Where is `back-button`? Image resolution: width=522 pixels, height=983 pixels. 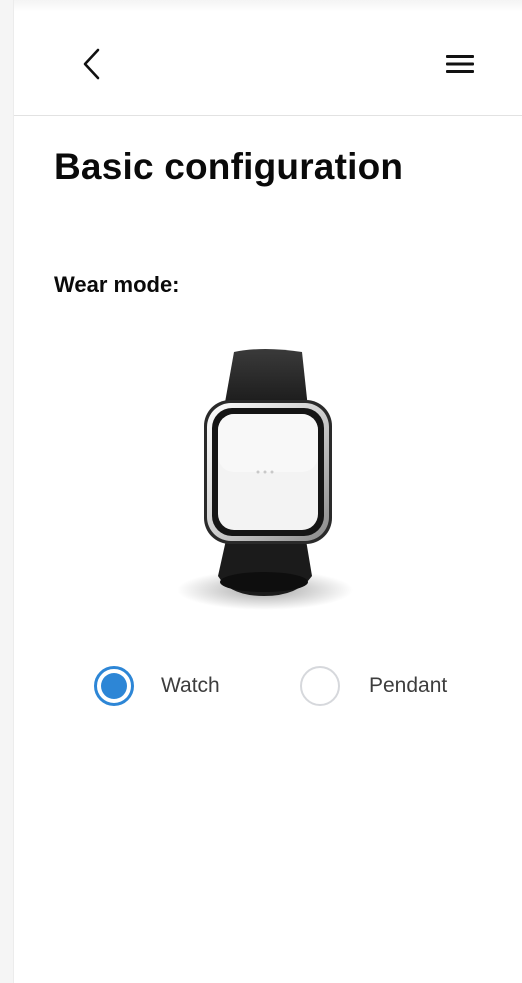 back-button is located at coordinates (92, 64).